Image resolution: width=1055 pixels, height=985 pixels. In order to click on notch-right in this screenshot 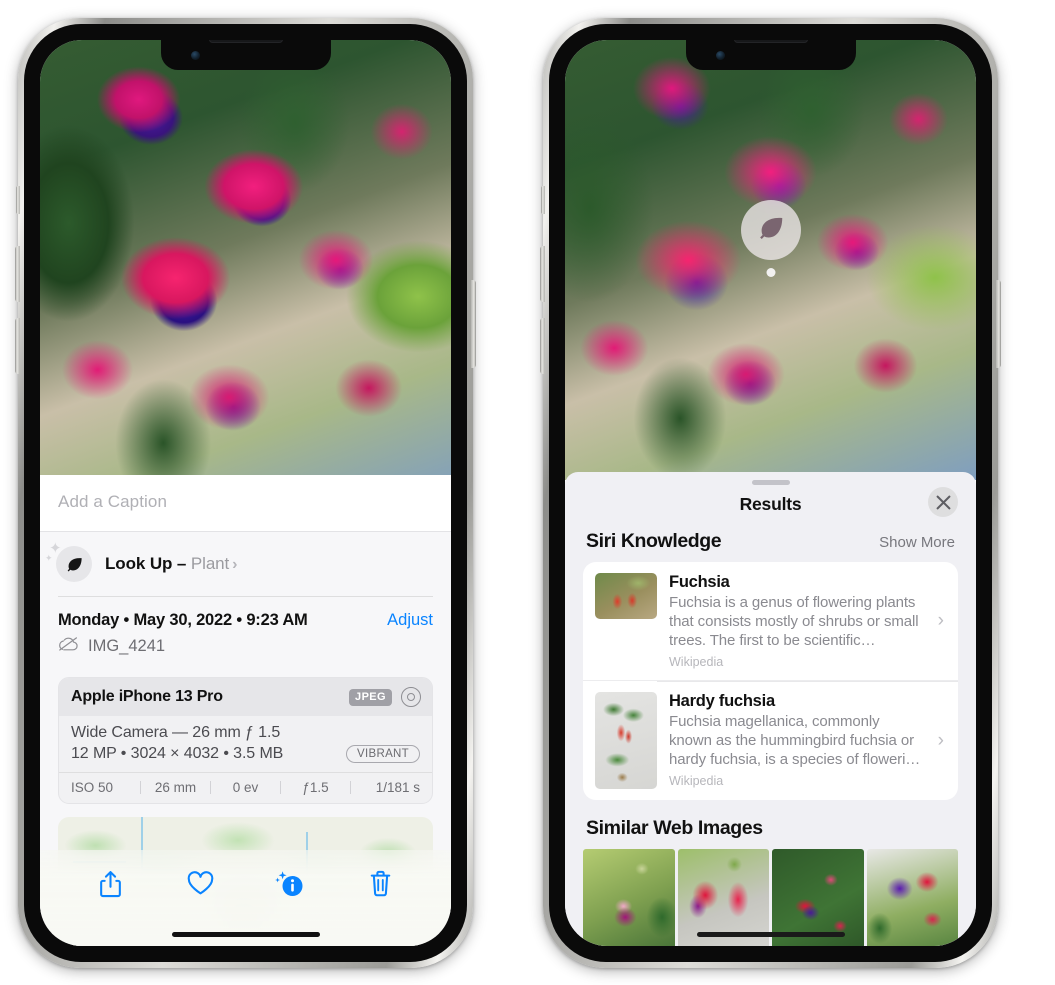, I will do `click(770, 55)`.